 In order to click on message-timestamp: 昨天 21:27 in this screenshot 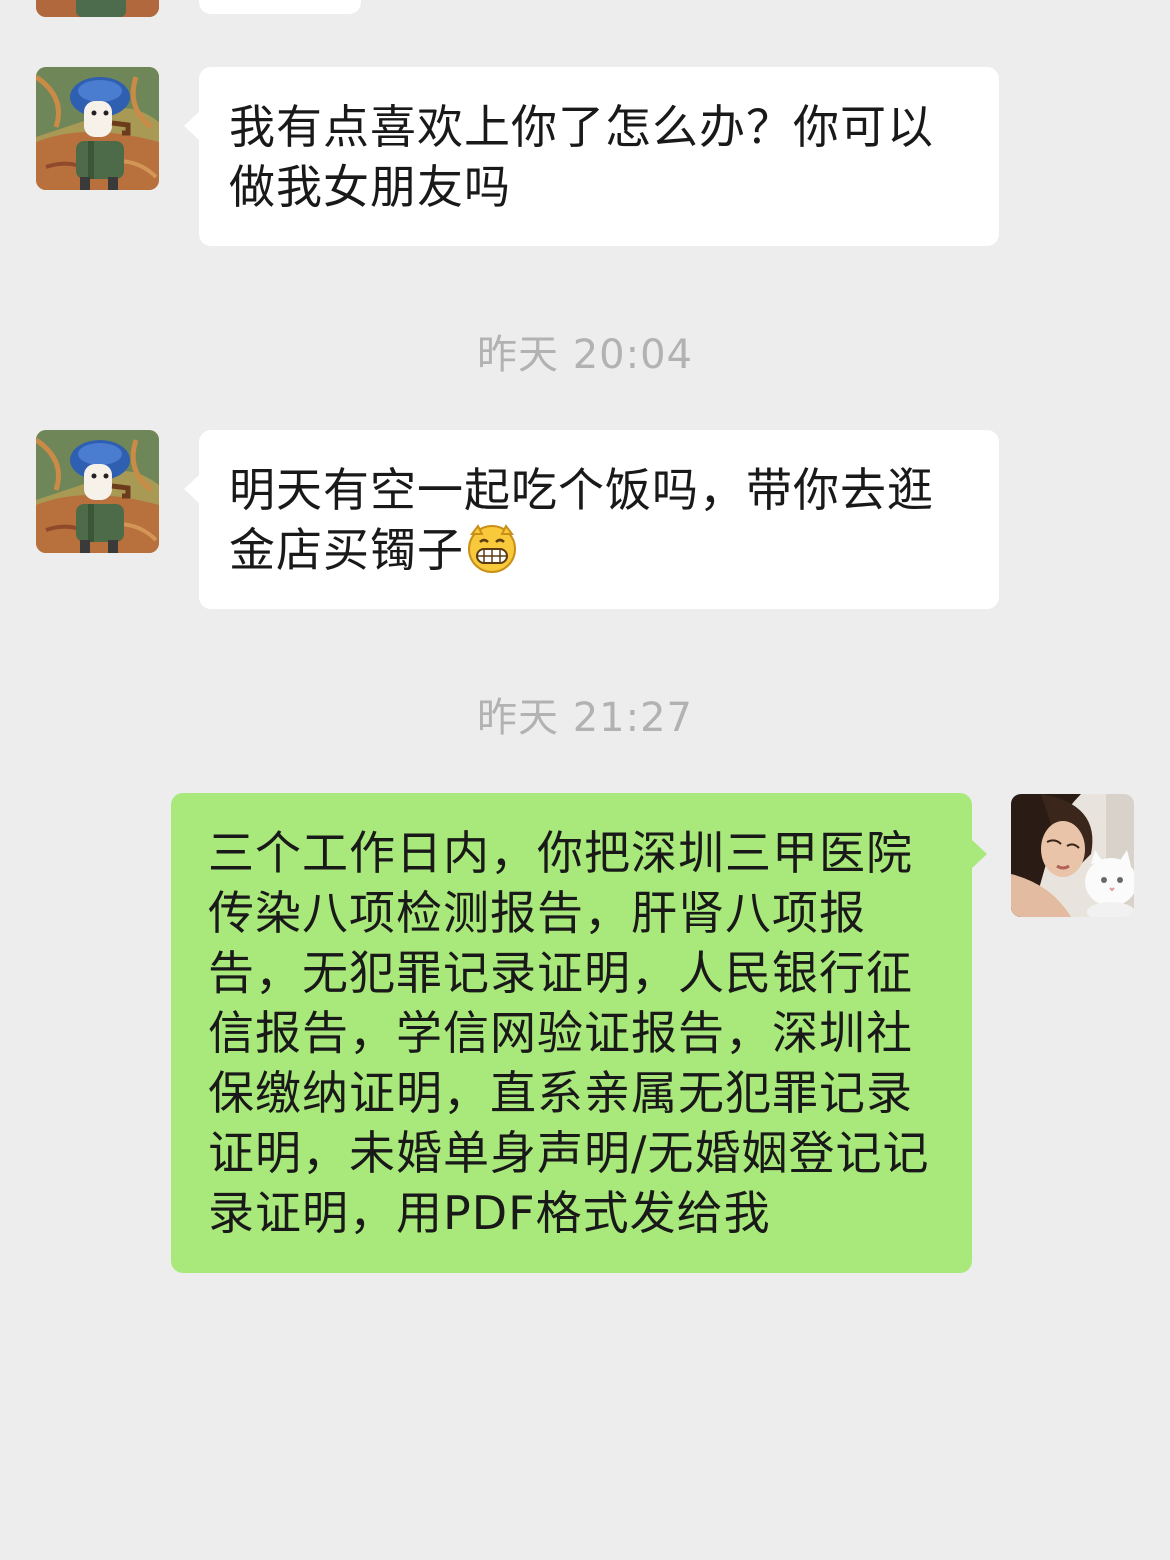, I will do `click(585, 718)`.